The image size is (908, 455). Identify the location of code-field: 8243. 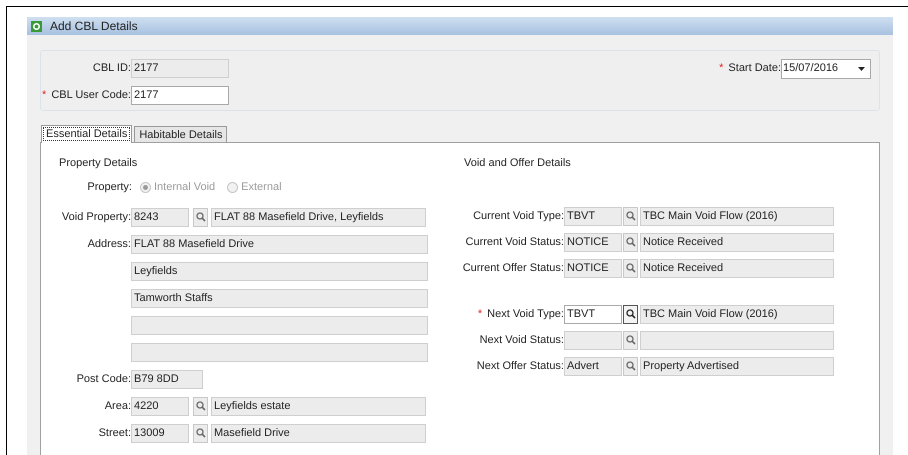
(160, 217).